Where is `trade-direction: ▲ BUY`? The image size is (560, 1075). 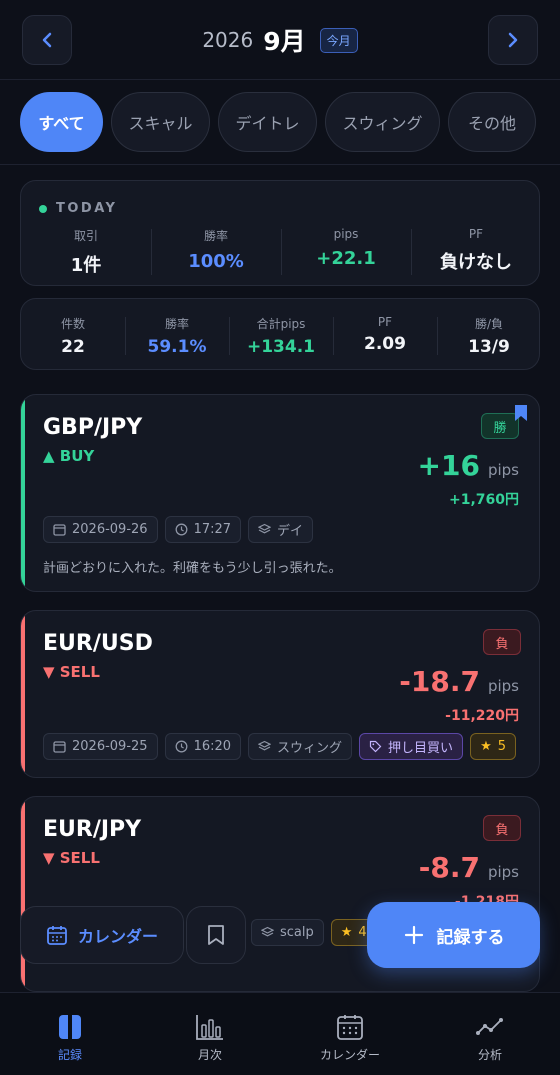 trade-direction: ▲ BUY is located at coordinates (69, 456).